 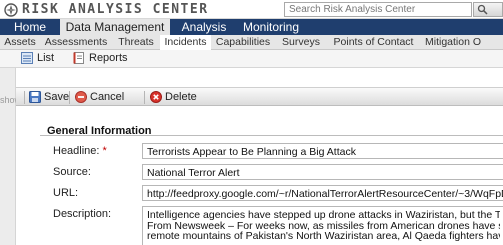 What do you see at coordinates (115, 9) in the screenshot?
I see `app-title: RISK ANALYSIS CENTER` at bounding box center [115, 9].